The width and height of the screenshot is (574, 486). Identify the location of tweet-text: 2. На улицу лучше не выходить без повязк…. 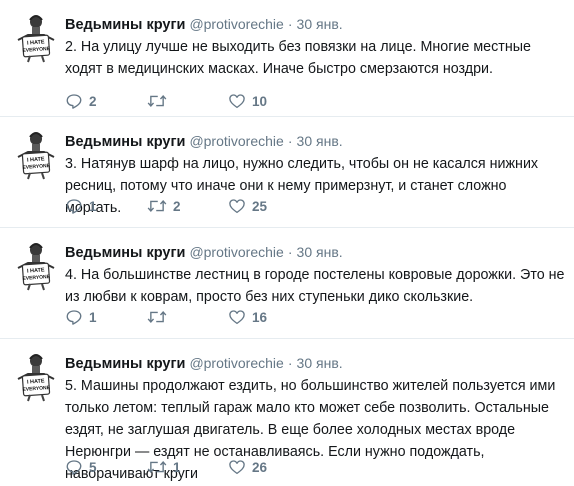
(298, 58).